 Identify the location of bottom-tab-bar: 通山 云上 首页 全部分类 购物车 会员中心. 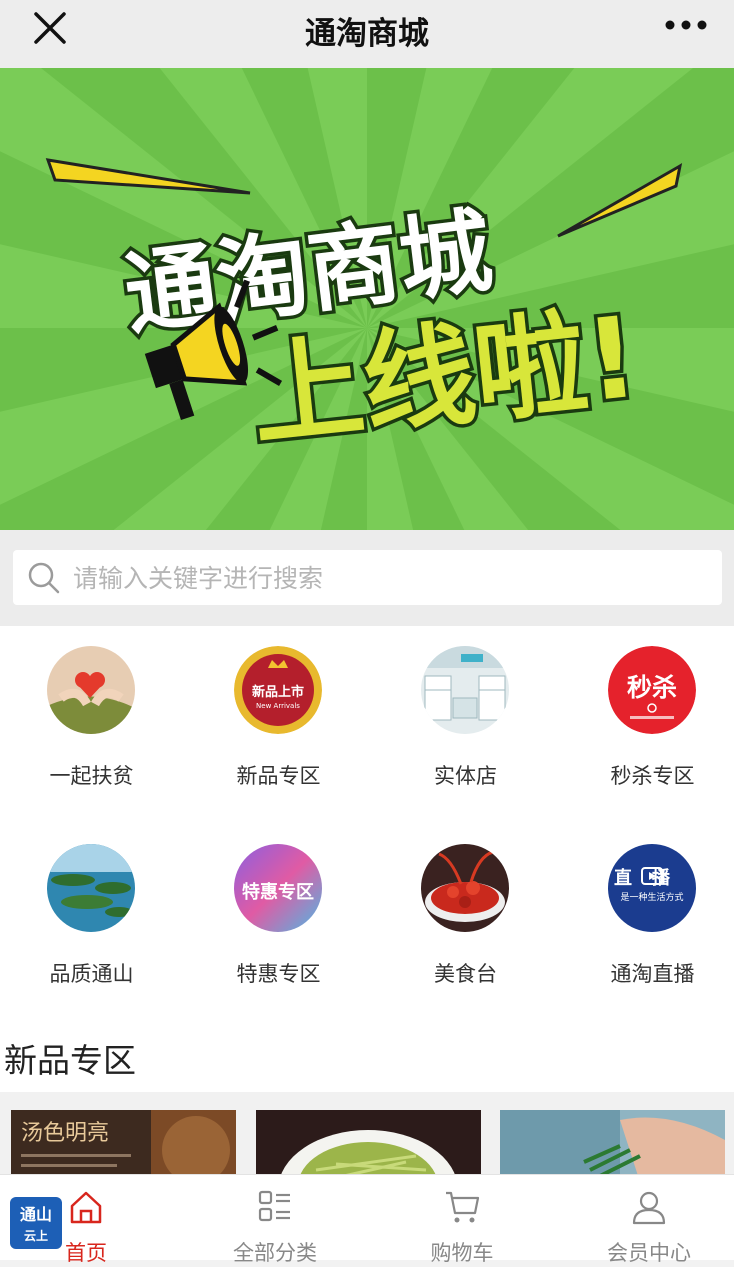
(367, 1219).